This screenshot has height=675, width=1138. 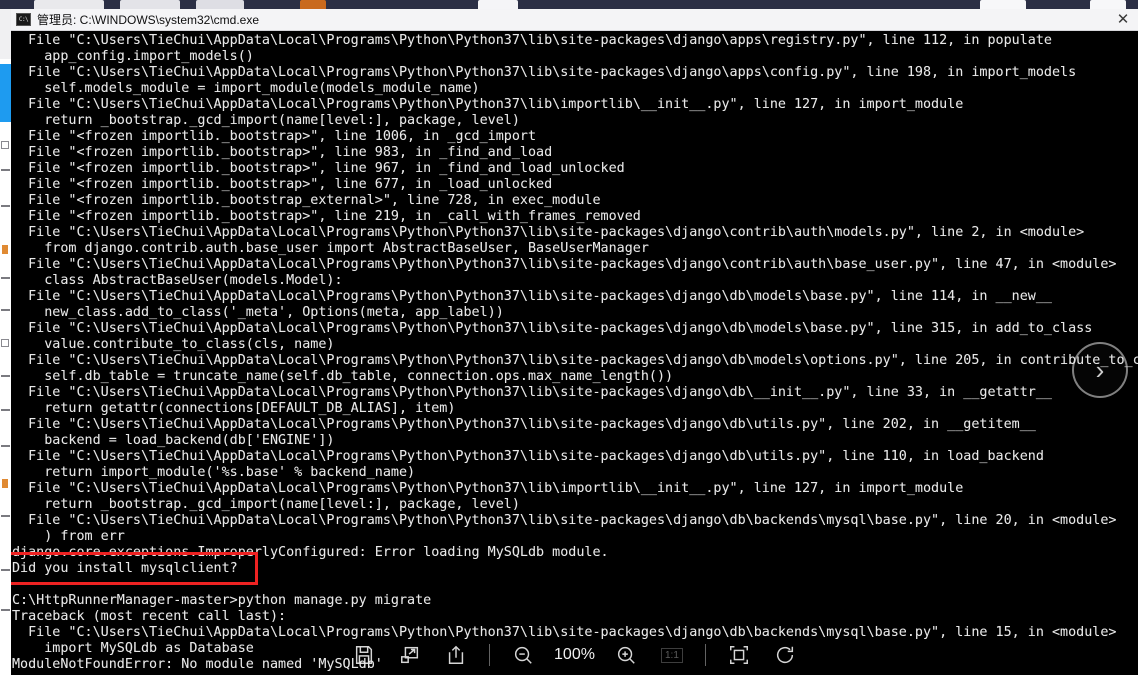 What do you see at coordinates (1100, 370) in the screenshot?
I see `next-image-button: ›` at bounding box center [1100, 370].